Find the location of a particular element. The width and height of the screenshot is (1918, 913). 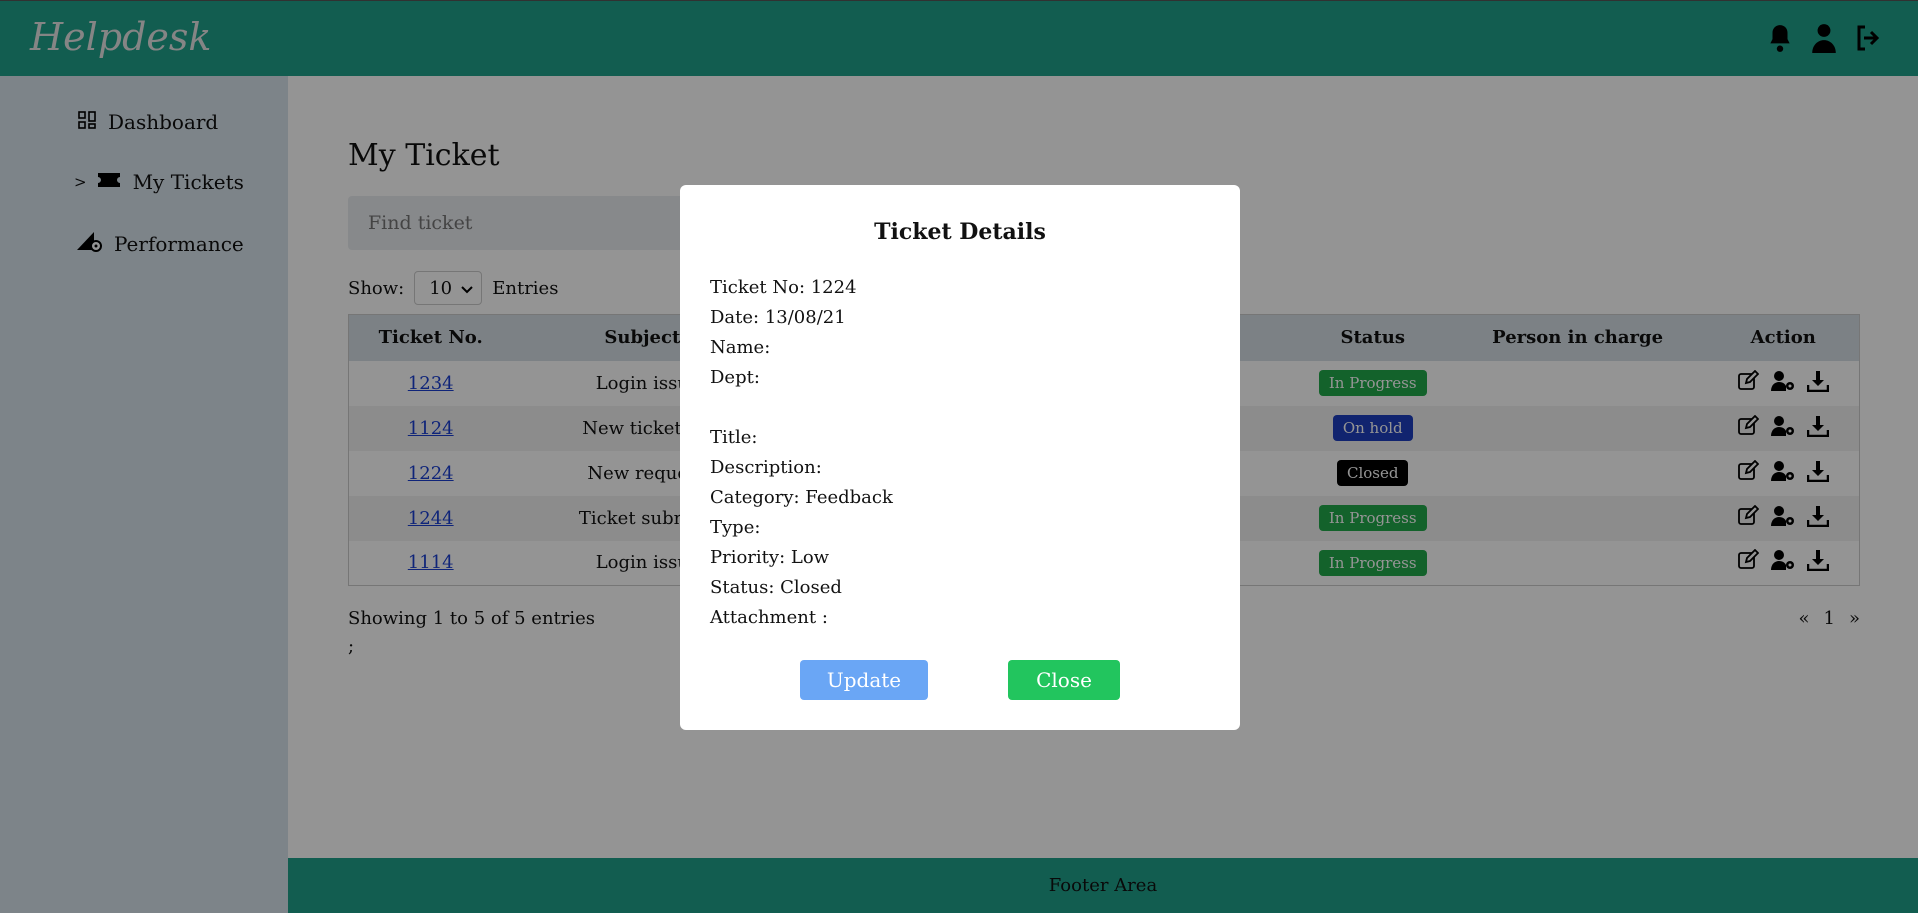

close-button: Close is located at coordinates (1064, 680).